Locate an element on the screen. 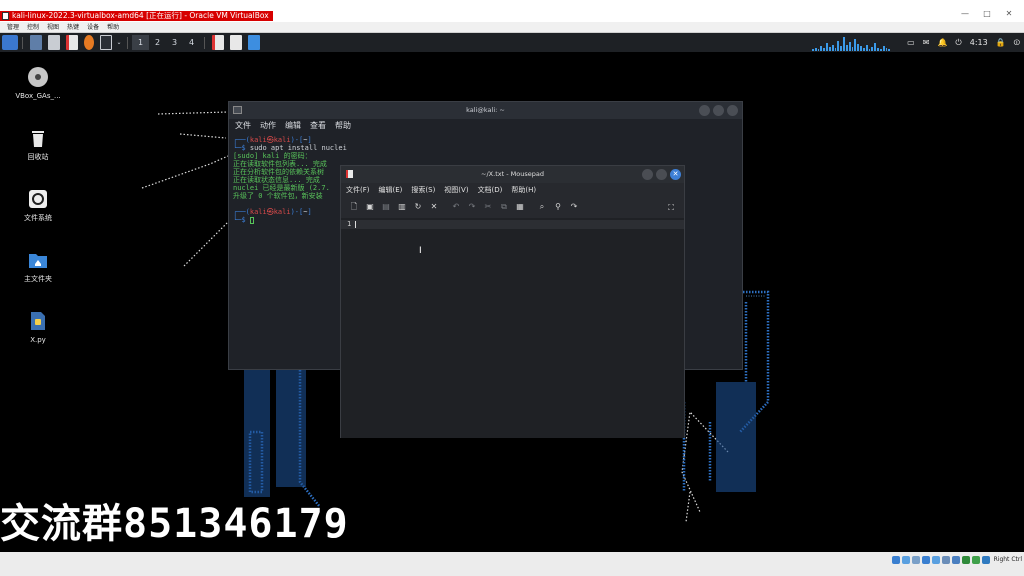 The height and width of the screenshot is (576, 1024). virtualbox-app-icon is located at coordinates (5, 16).